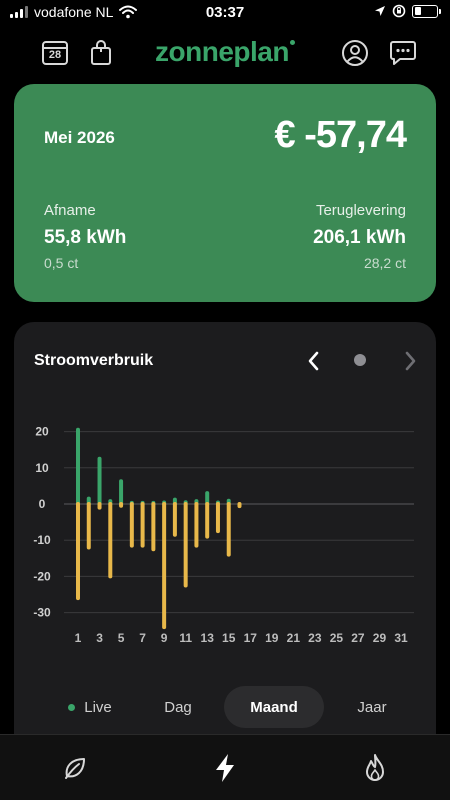 This screenshot has width=450, height=800. I want to click on rotation-lock-icon, so click(399, 11).